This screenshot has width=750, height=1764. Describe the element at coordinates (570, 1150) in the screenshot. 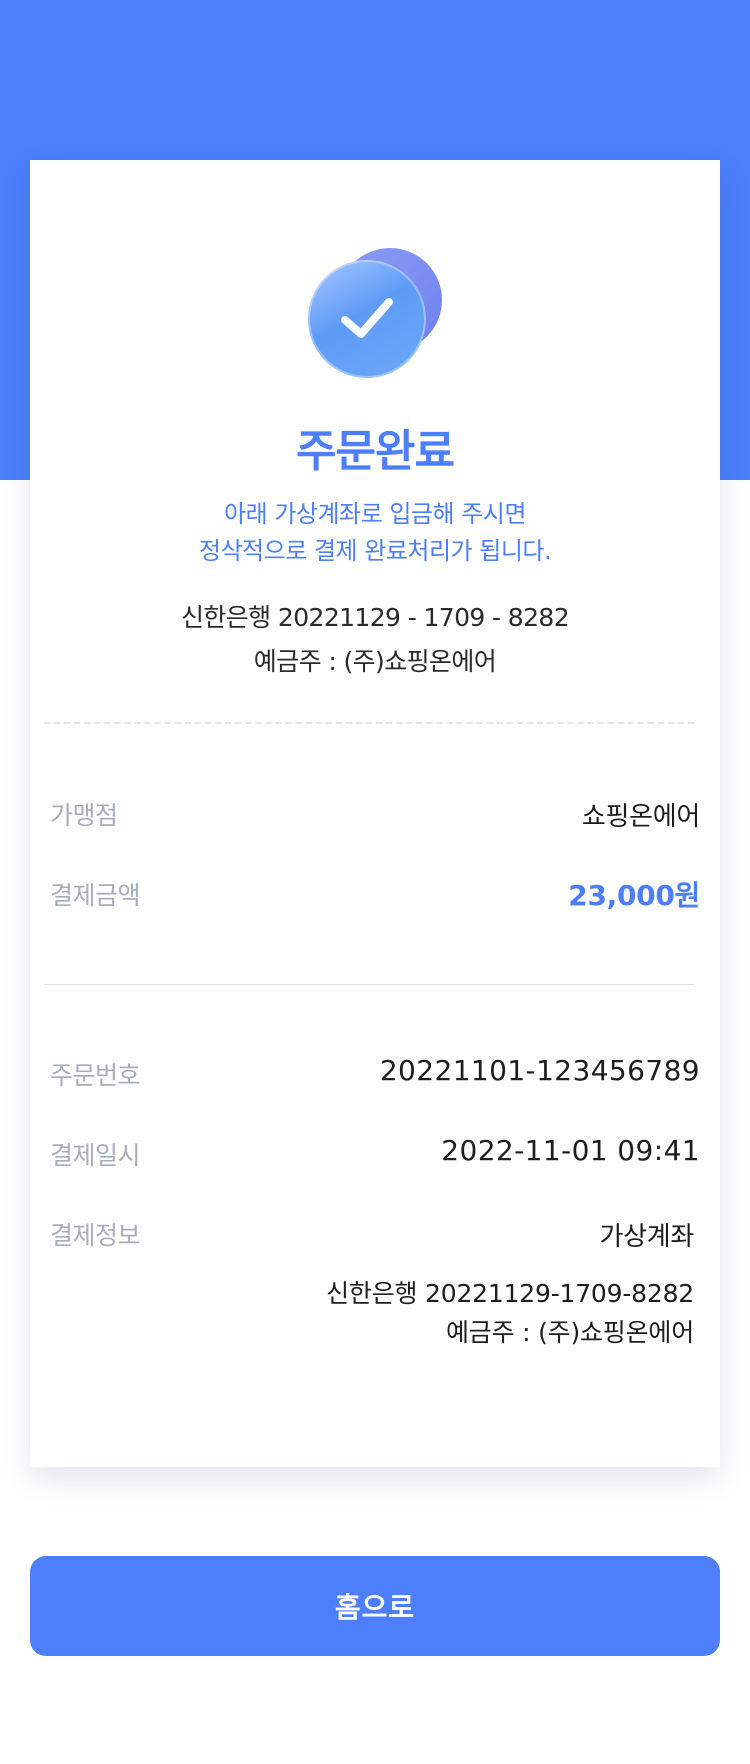

I see `payment-date-value: 2022-11-01 09:41` at that location.